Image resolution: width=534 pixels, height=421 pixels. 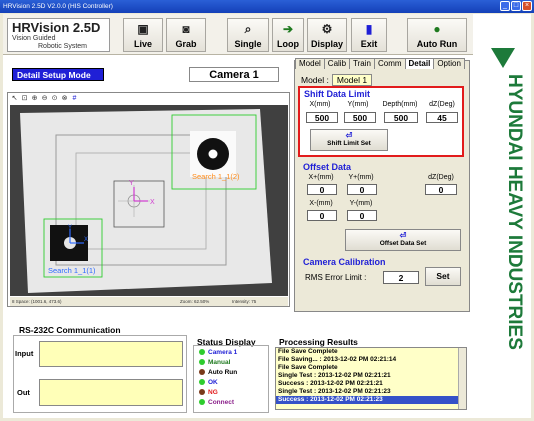 What do you see at coordinates (24, 353) in the screenshot?
I see `rs232-input-label: Input` at bounding box center [24, 353].